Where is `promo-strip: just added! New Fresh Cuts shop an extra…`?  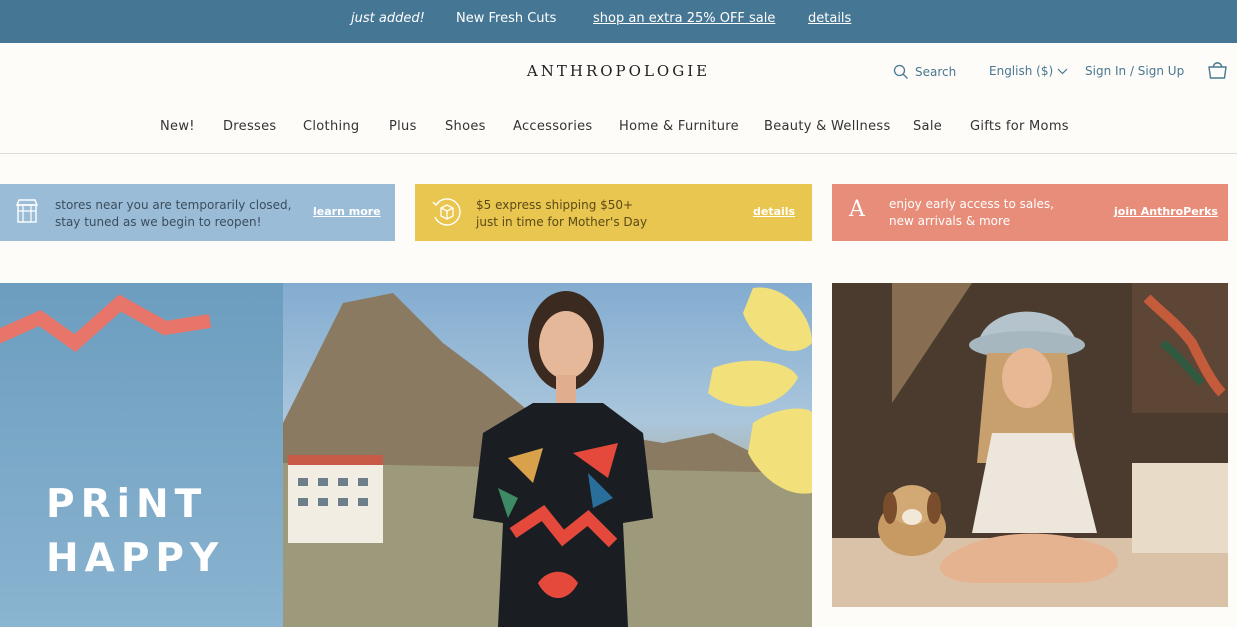
promo-strip: just added! New Fresh Cuts shop an extra… is located at coordinates (618, 21).